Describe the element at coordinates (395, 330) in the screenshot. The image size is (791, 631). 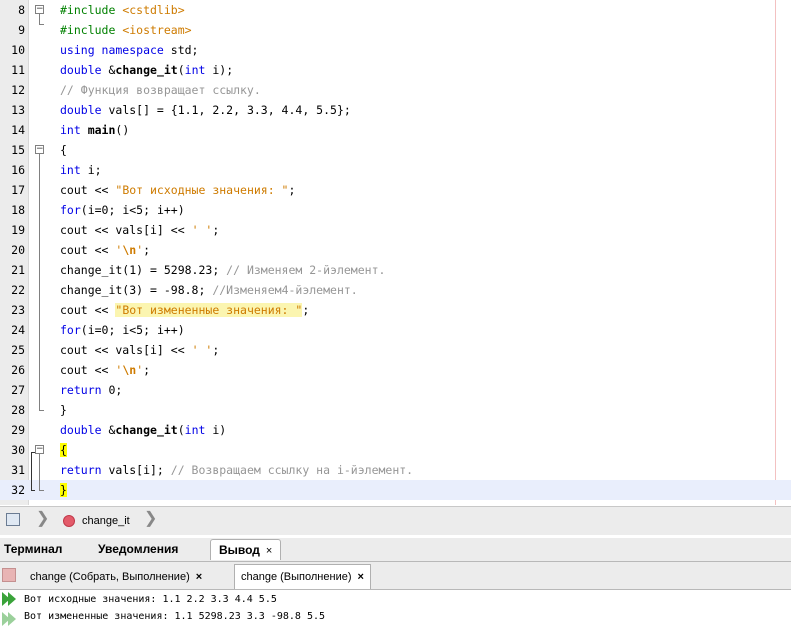
I see `code-line: 24 for(i=0; i<5; i++)` at that location.